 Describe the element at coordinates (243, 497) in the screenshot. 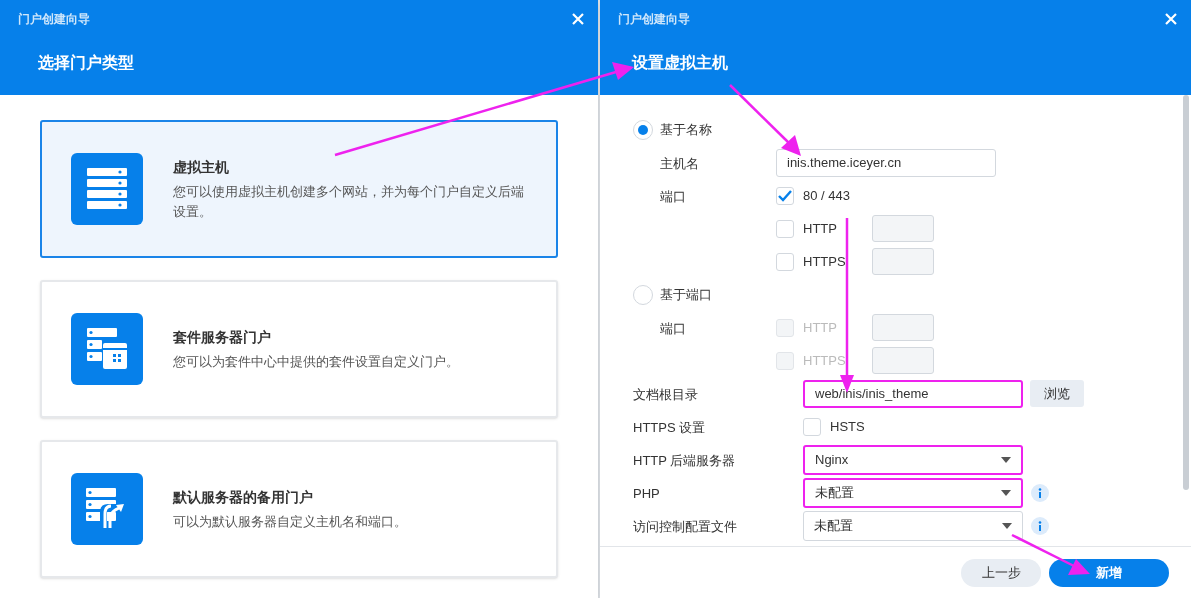

I see `card-title: 默认服务器的备用门户` at that location.